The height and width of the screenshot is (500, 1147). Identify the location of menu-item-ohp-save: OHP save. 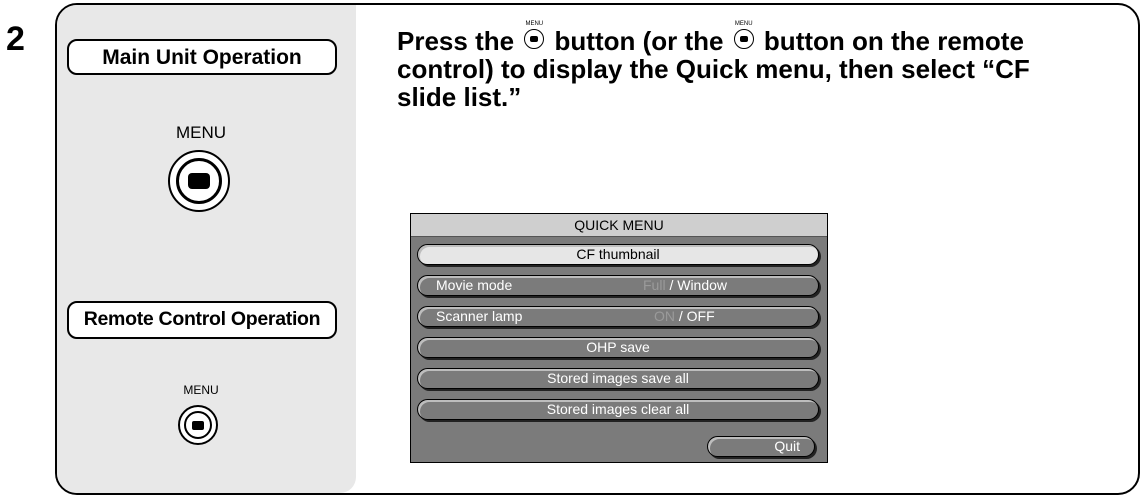
(618, 347).